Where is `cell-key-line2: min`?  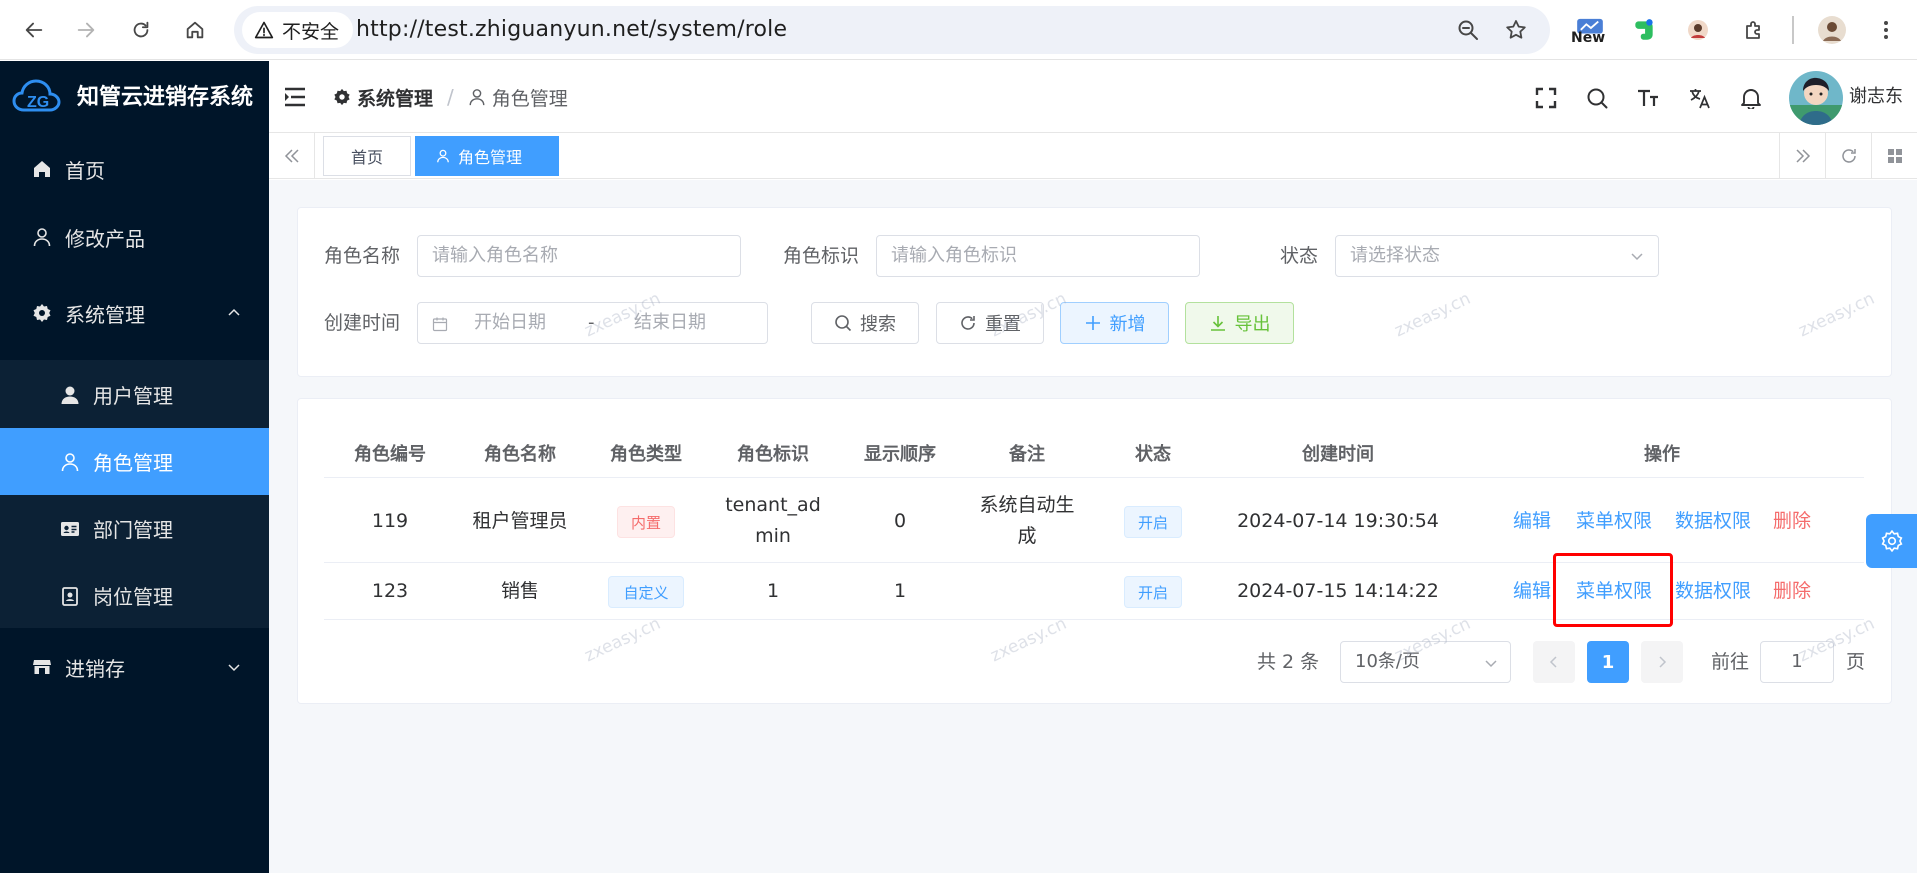 cell-key-line2: min is located at coordinates (773, 536).